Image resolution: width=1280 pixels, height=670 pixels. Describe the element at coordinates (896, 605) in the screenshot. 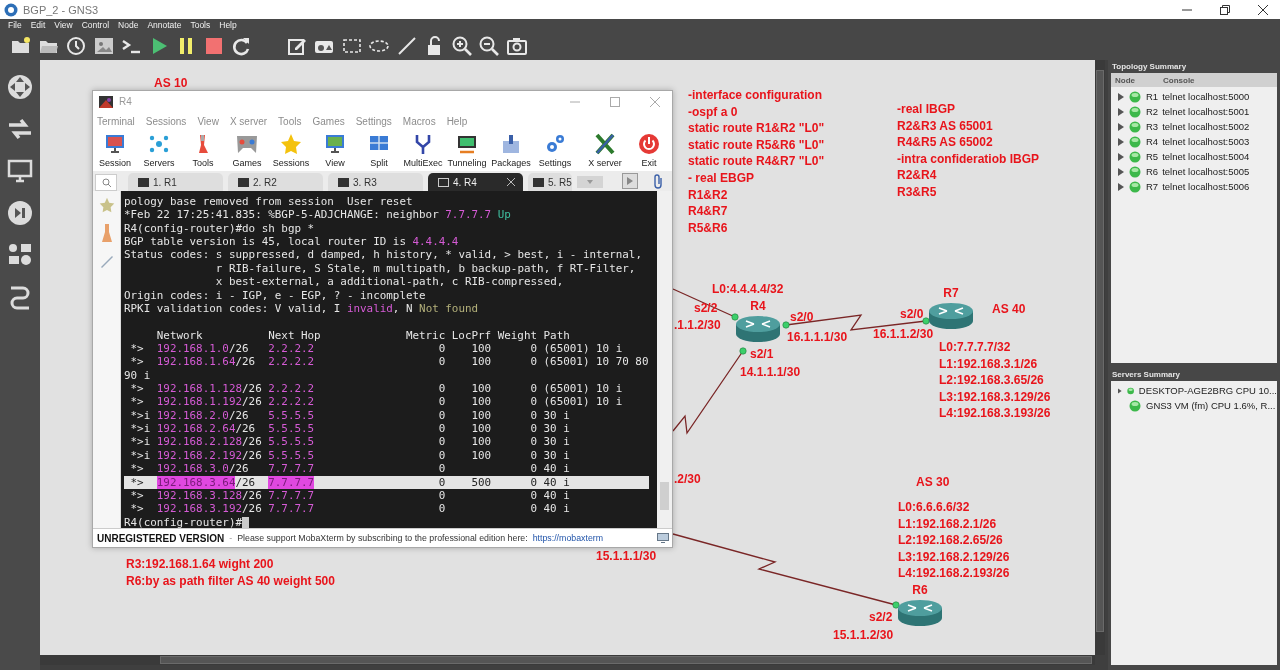

I see `port-dot` at that location.